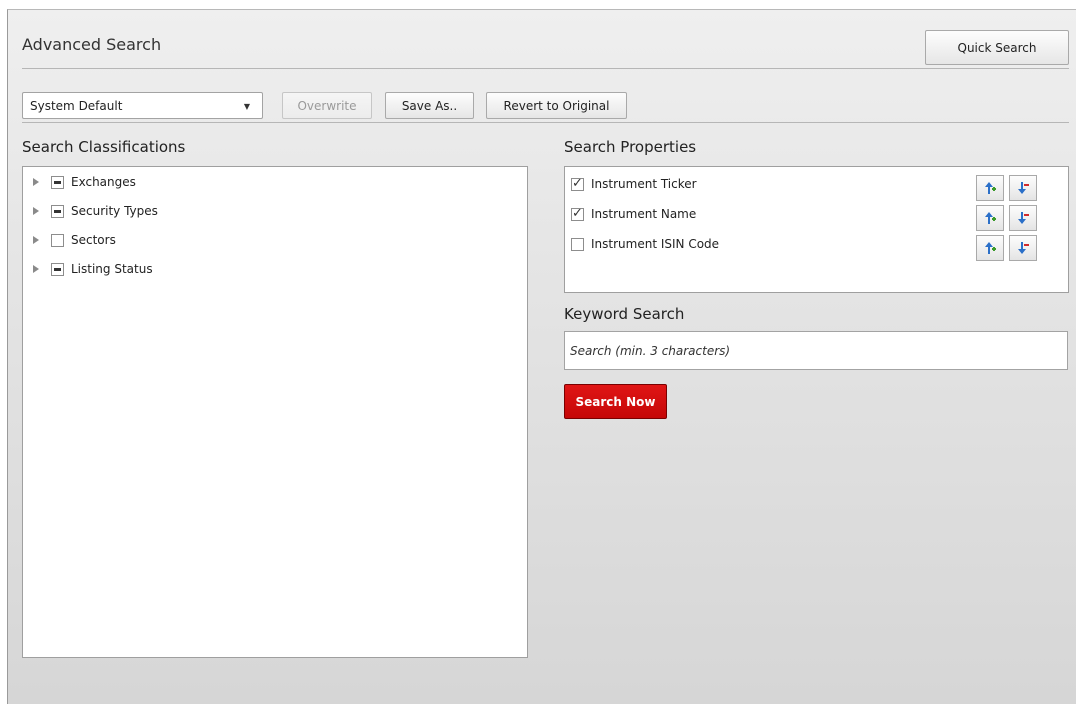  Describe the element at coordinates (429, 105) in the screenshot. I see `save-as-button: Save As..` at that location.